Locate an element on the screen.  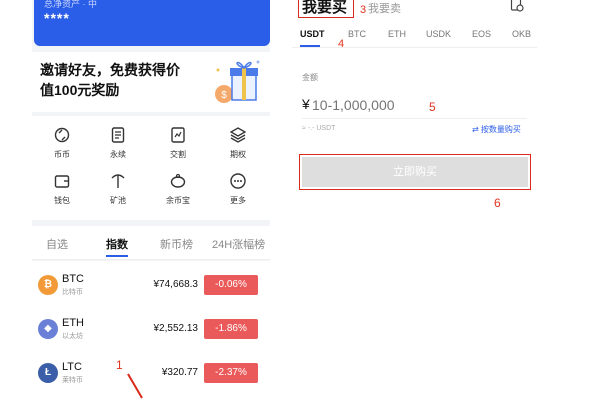
tab-new-coins: 新币榜 is located at coordinates (176, 244).